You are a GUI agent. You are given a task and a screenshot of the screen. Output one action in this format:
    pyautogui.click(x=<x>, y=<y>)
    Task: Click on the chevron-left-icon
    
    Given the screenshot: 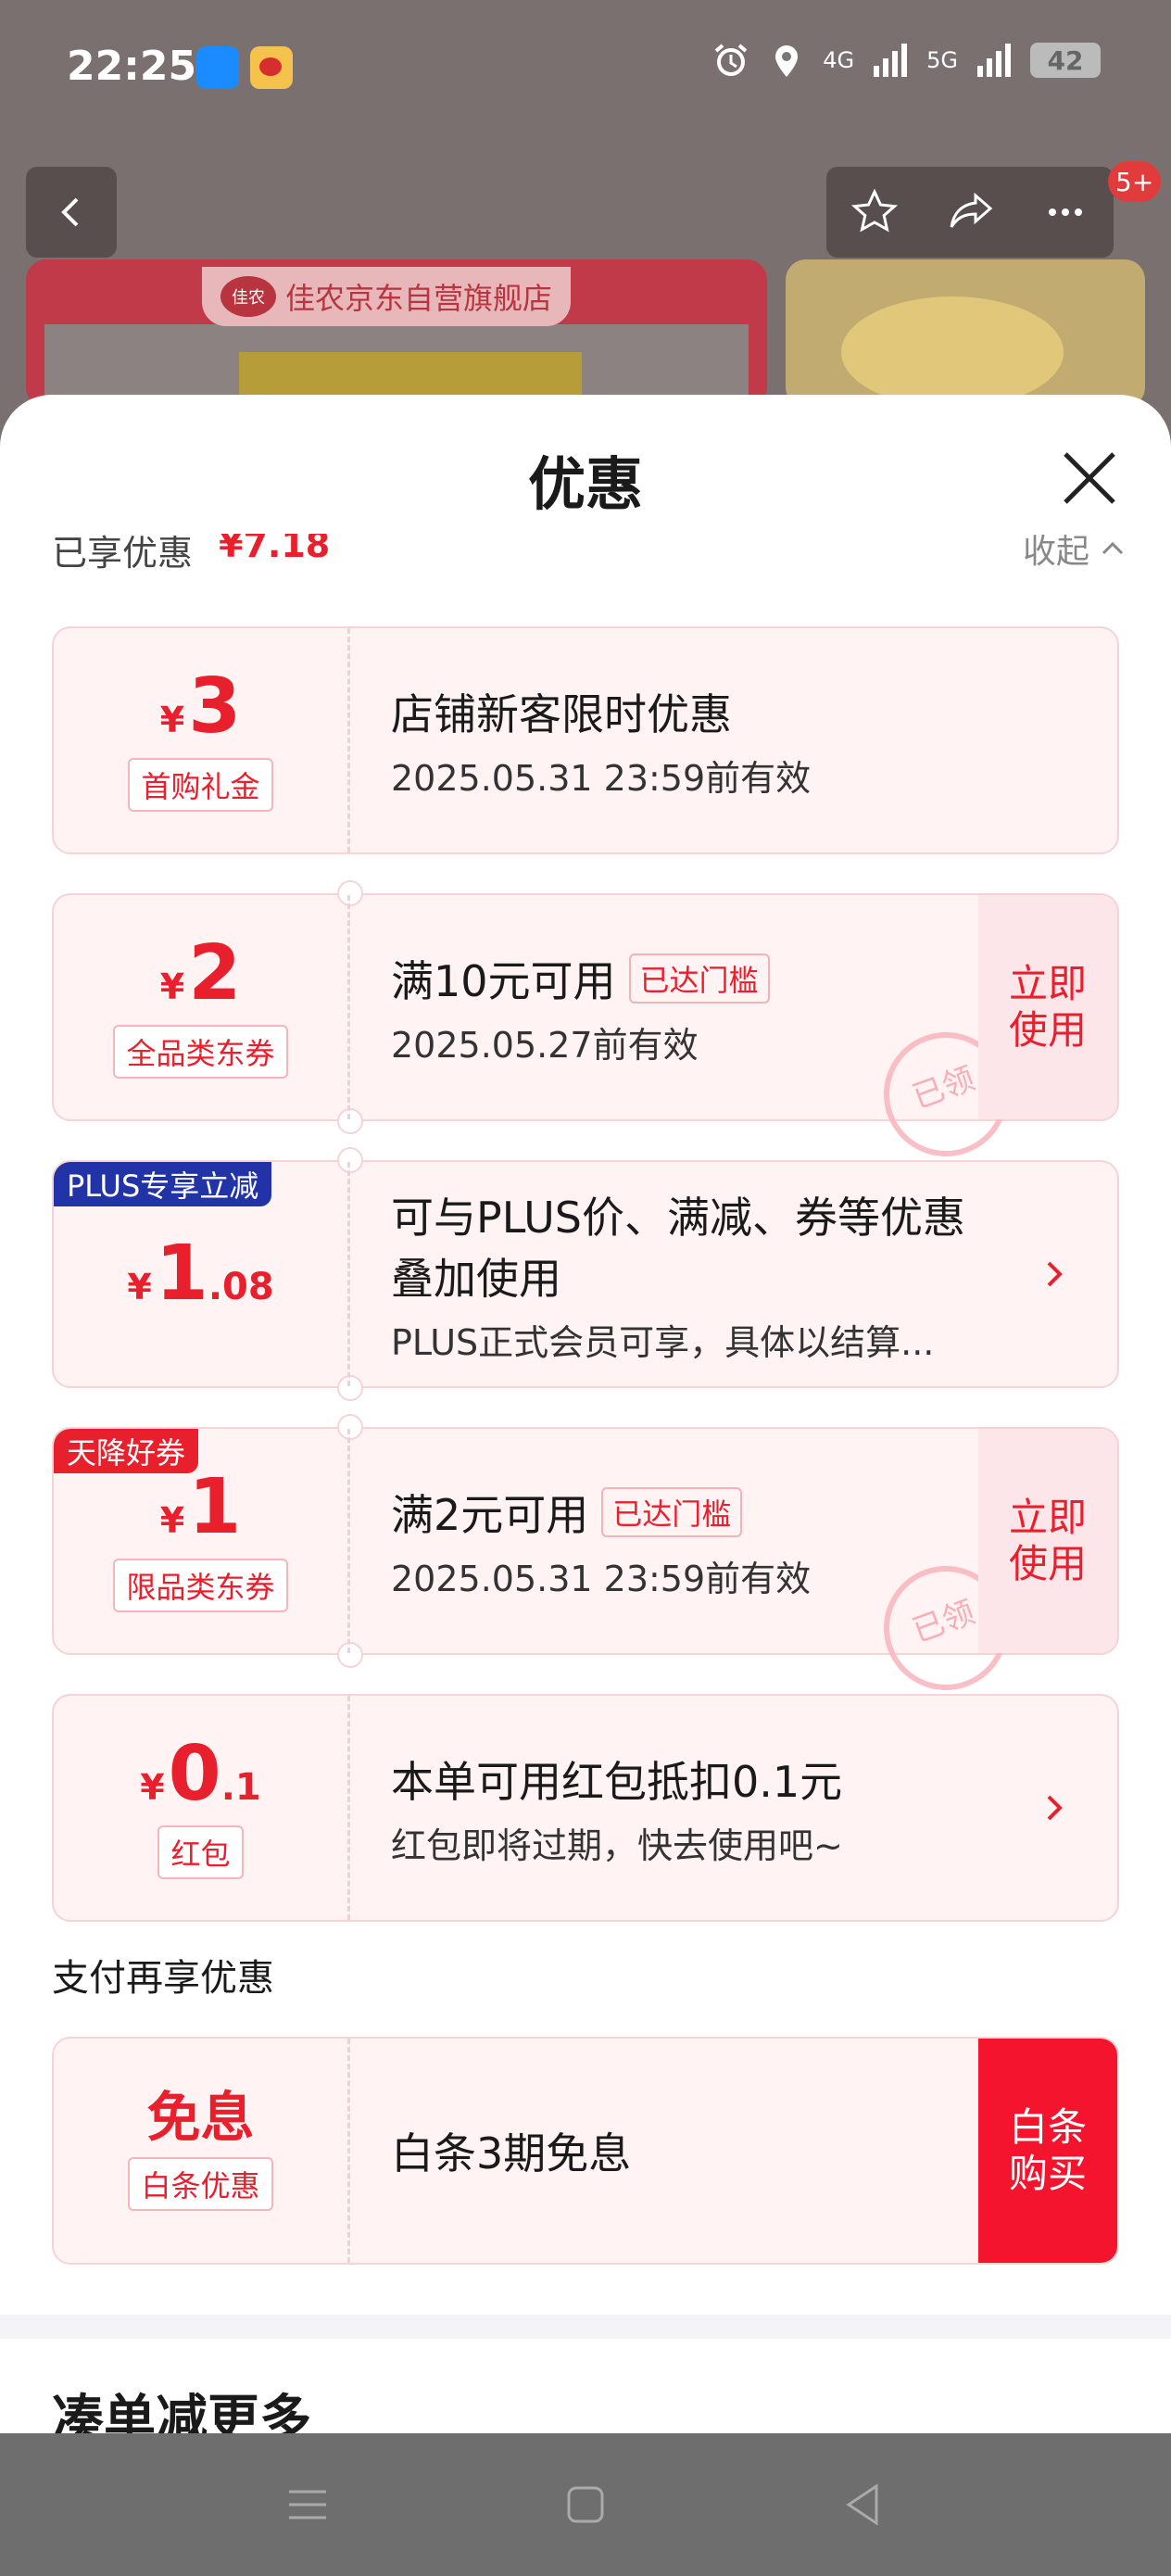 What is the action you would take?
    pyautogui.click(x=70, y=212)
    